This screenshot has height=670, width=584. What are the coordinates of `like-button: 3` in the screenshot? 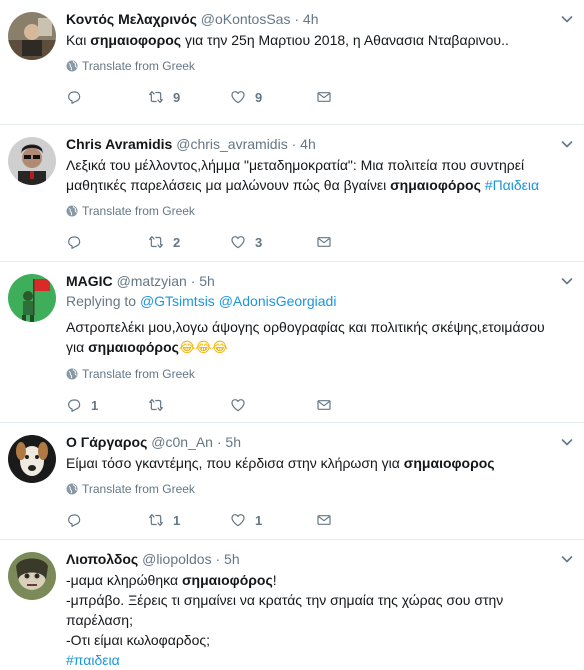 It's located at (273, 242).